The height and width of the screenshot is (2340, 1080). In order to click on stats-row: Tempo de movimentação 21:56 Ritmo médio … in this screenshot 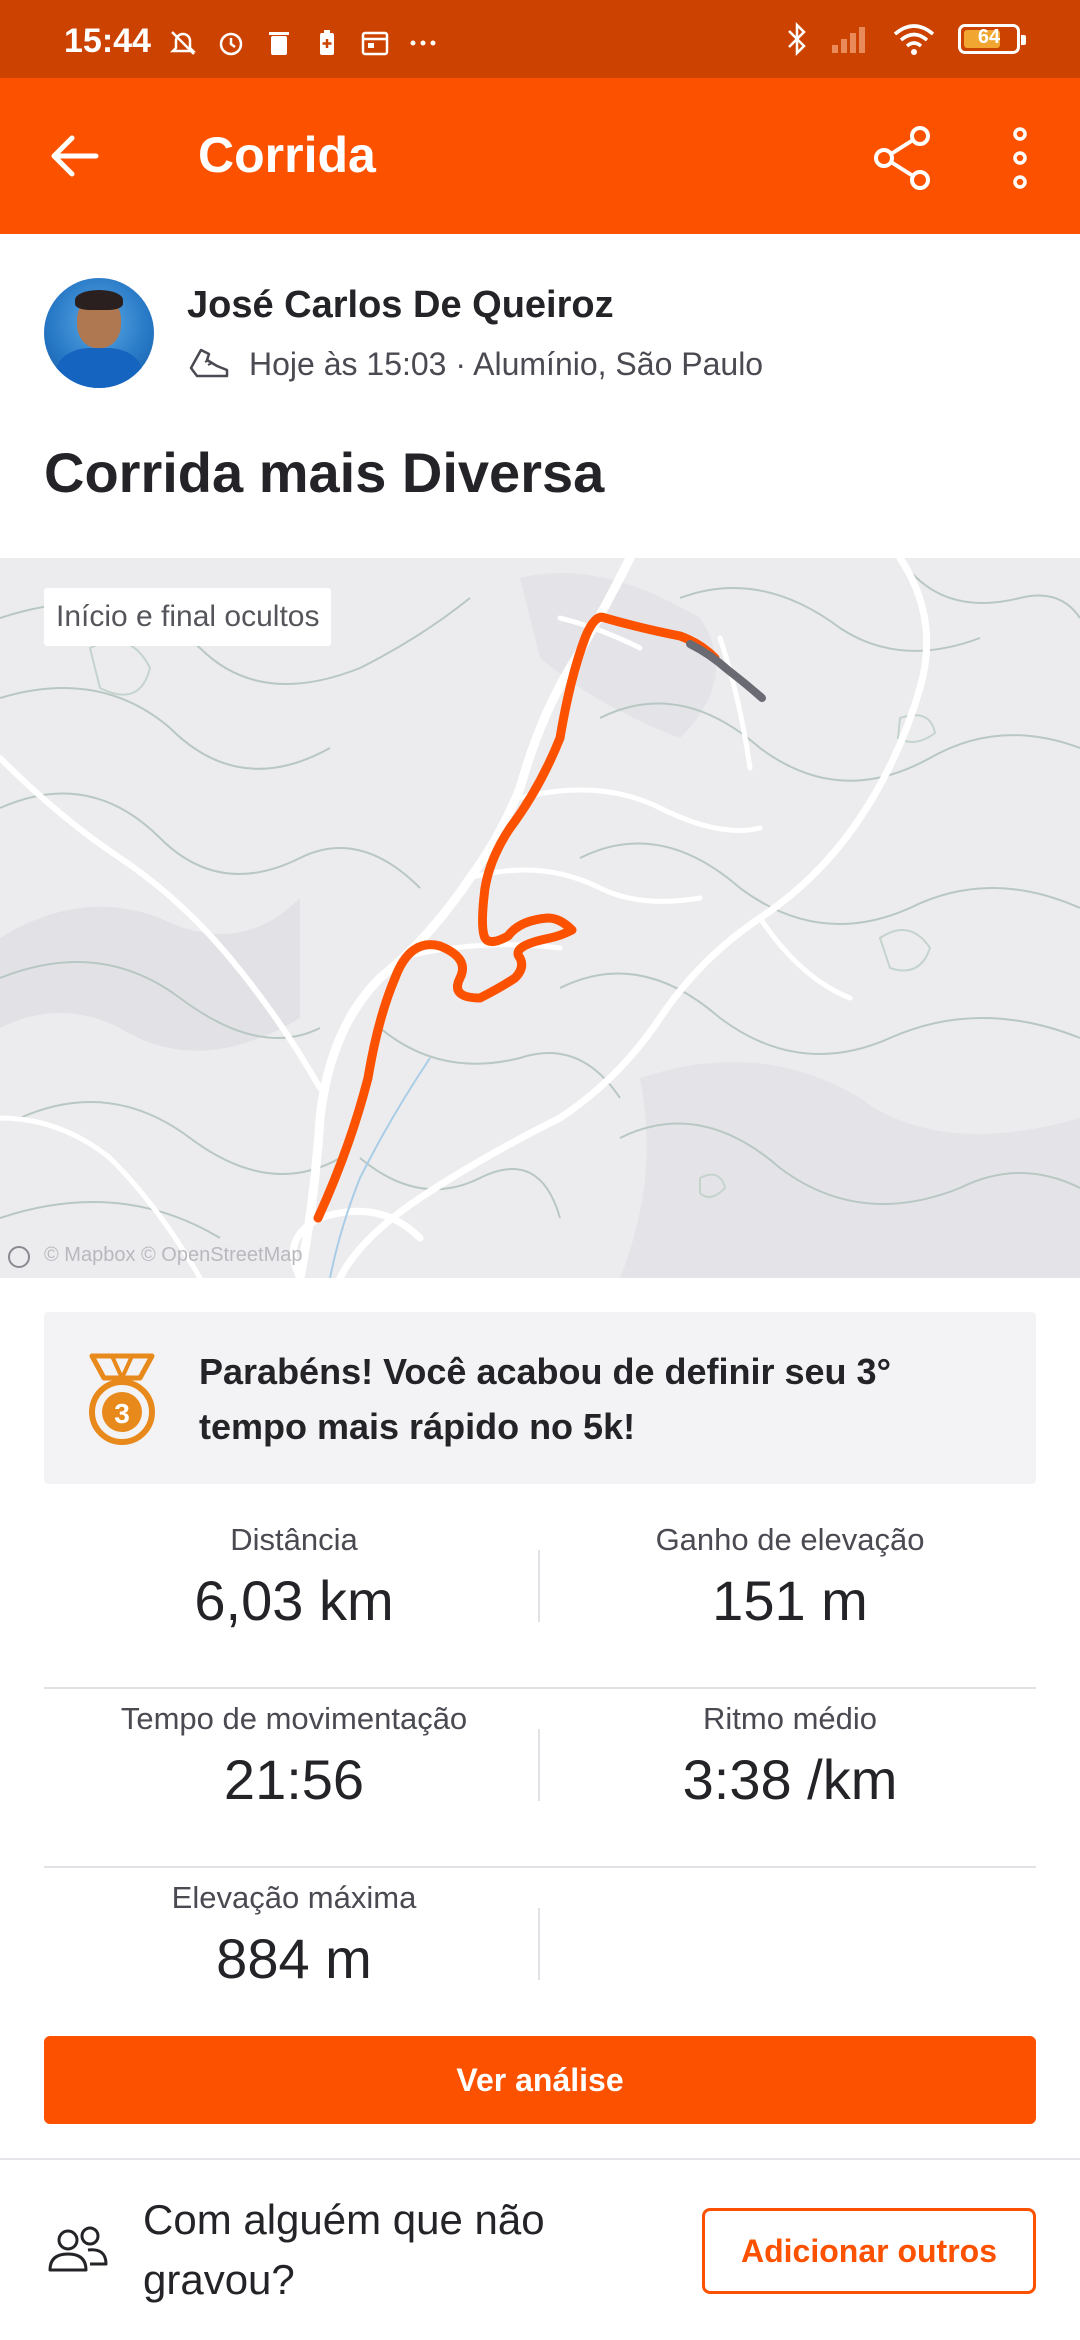, I will do `click(540, 1778)`.